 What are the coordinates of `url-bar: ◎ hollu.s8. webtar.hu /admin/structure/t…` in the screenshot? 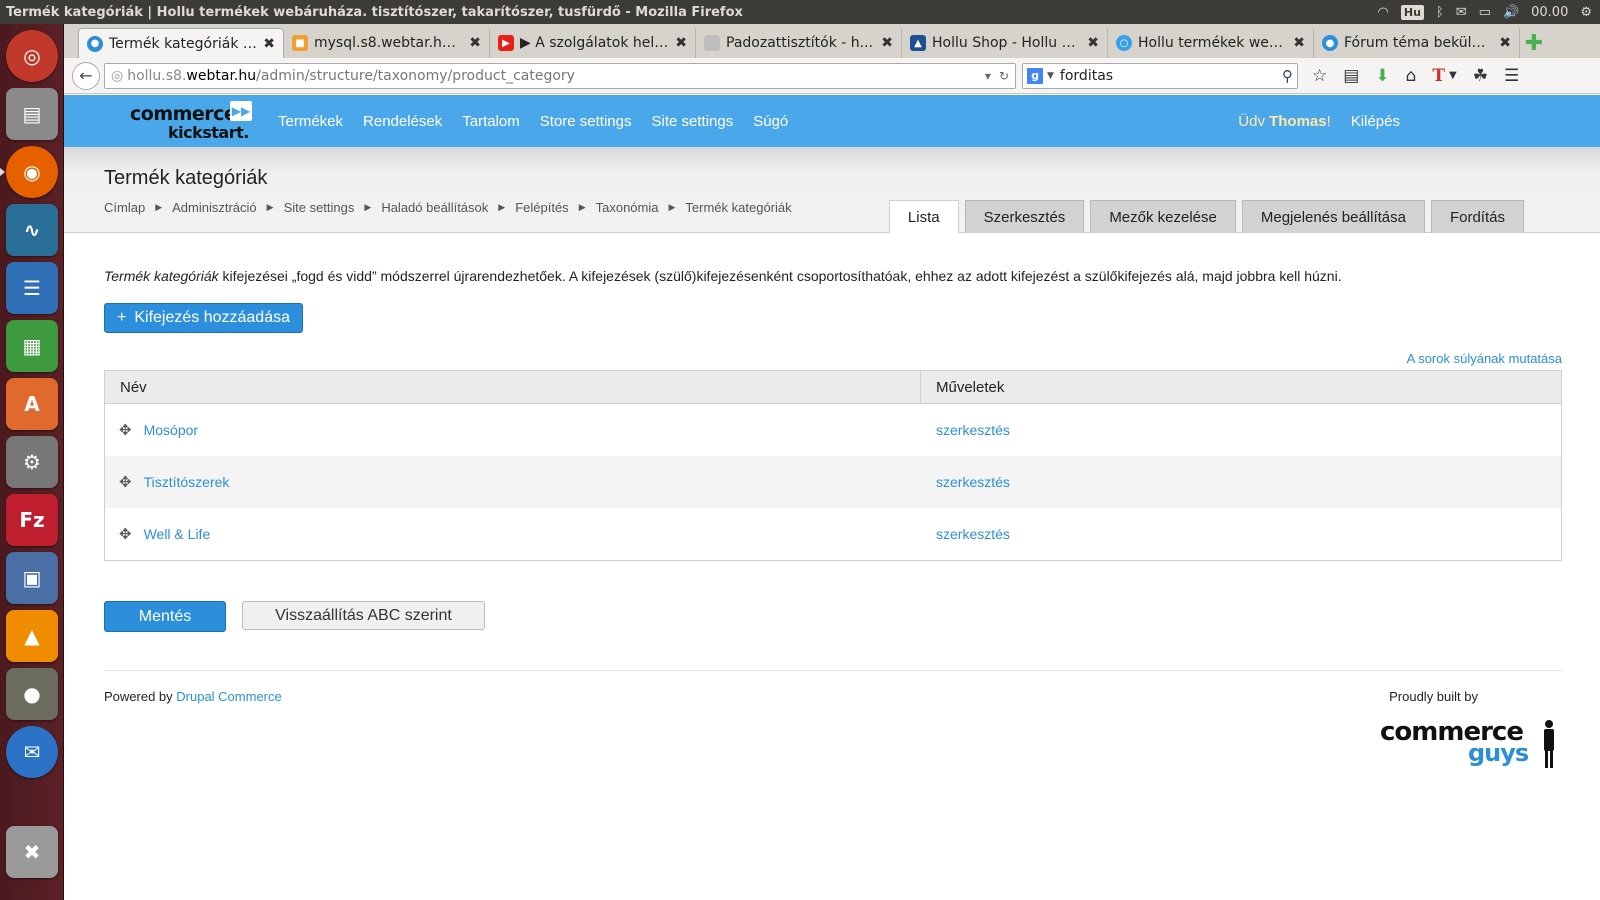 It's located at (560, 75).